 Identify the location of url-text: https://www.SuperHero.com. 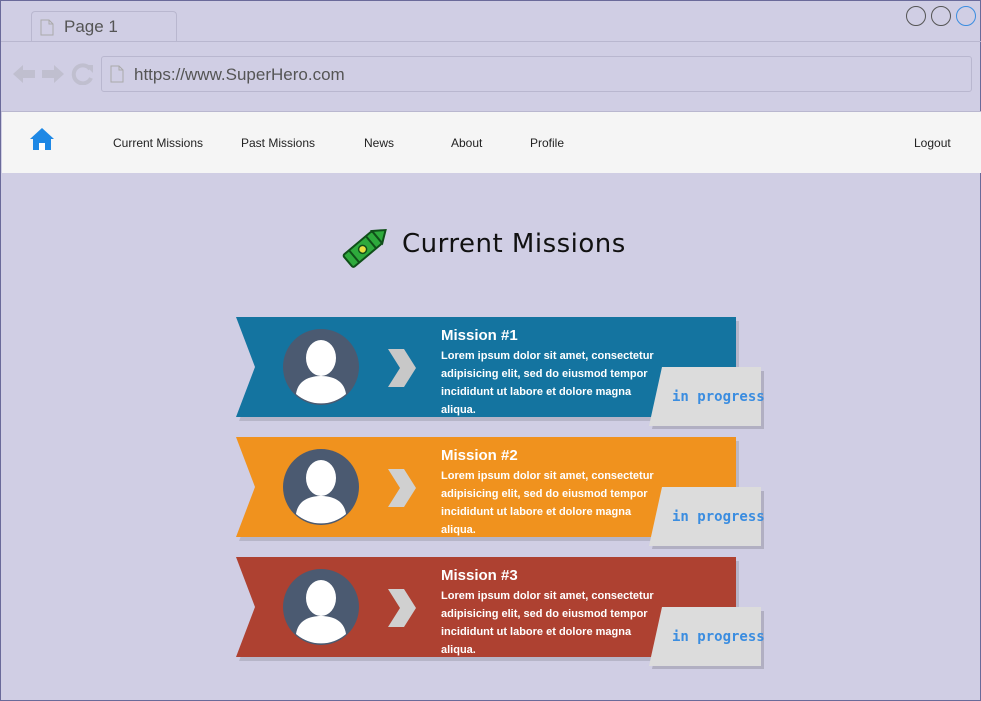
(239, 74).